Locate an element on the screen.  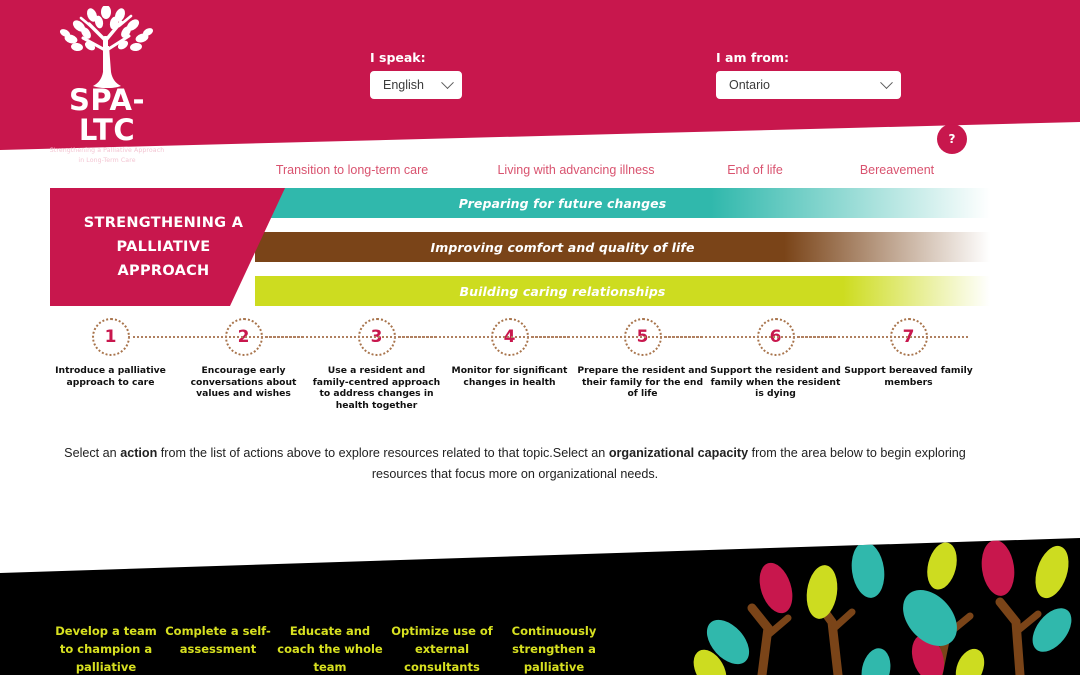
question-mark-icon: ? is located at coordinates (952, 139).